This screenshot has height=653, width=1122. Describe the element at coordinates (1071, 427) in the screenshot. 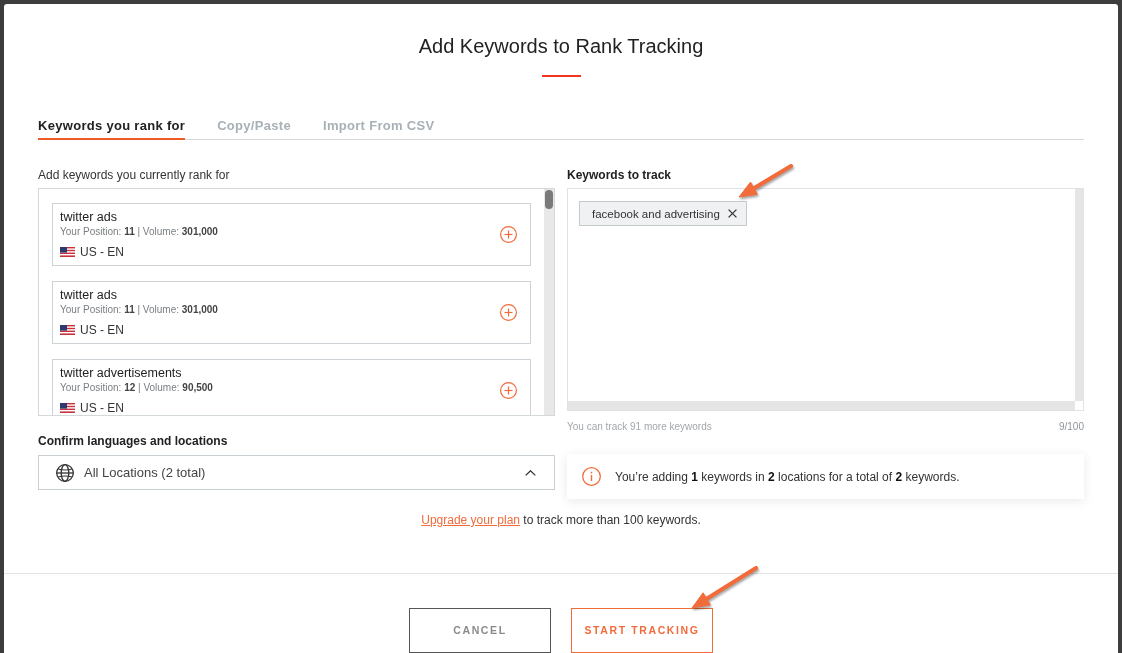

I see `keyword-count: 9/100` at that location.